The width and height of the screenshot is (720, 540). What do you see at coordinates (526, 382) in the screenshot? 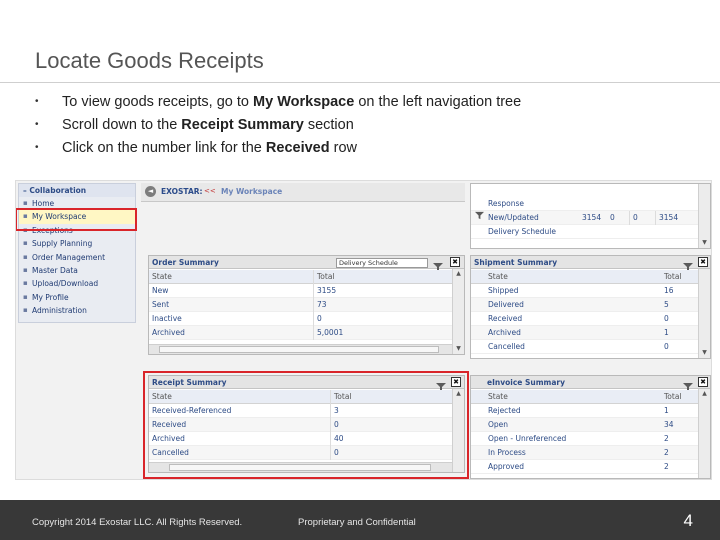
I see `panel-title: eInvoice Summary` at bounding box center [526, 382].